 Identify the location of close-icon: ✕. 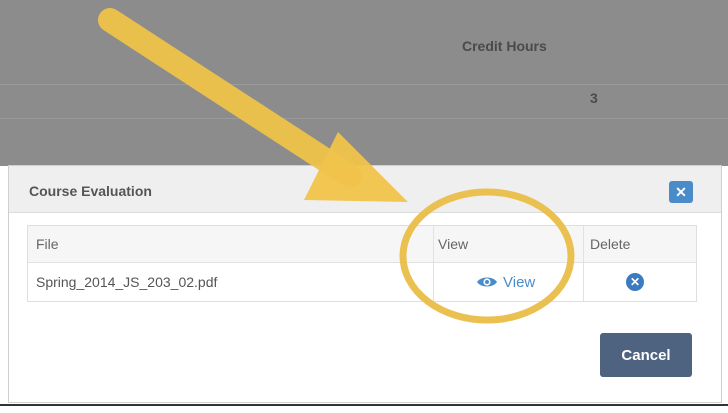
(681, 191).